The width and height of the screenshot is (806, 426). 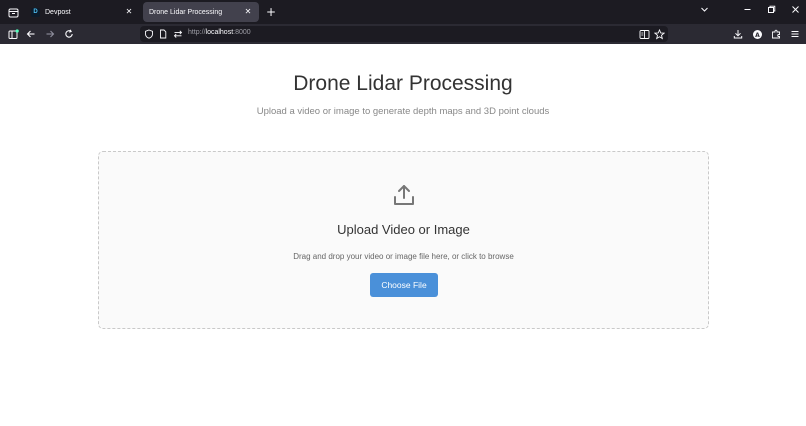 What do you see at coordinates (644, 34) in the screenshot?
I see `reader-view-icon` at bounding box center [644, 34].